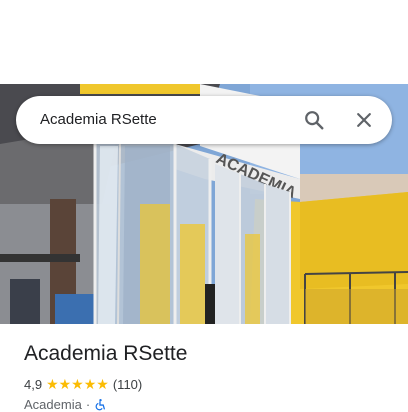 Image resolution: width=408 pixels, height=412 pixels. Describe the element at coordinates (33, 384) in the screenshot. I see `rating-value: 4,9` at that location.